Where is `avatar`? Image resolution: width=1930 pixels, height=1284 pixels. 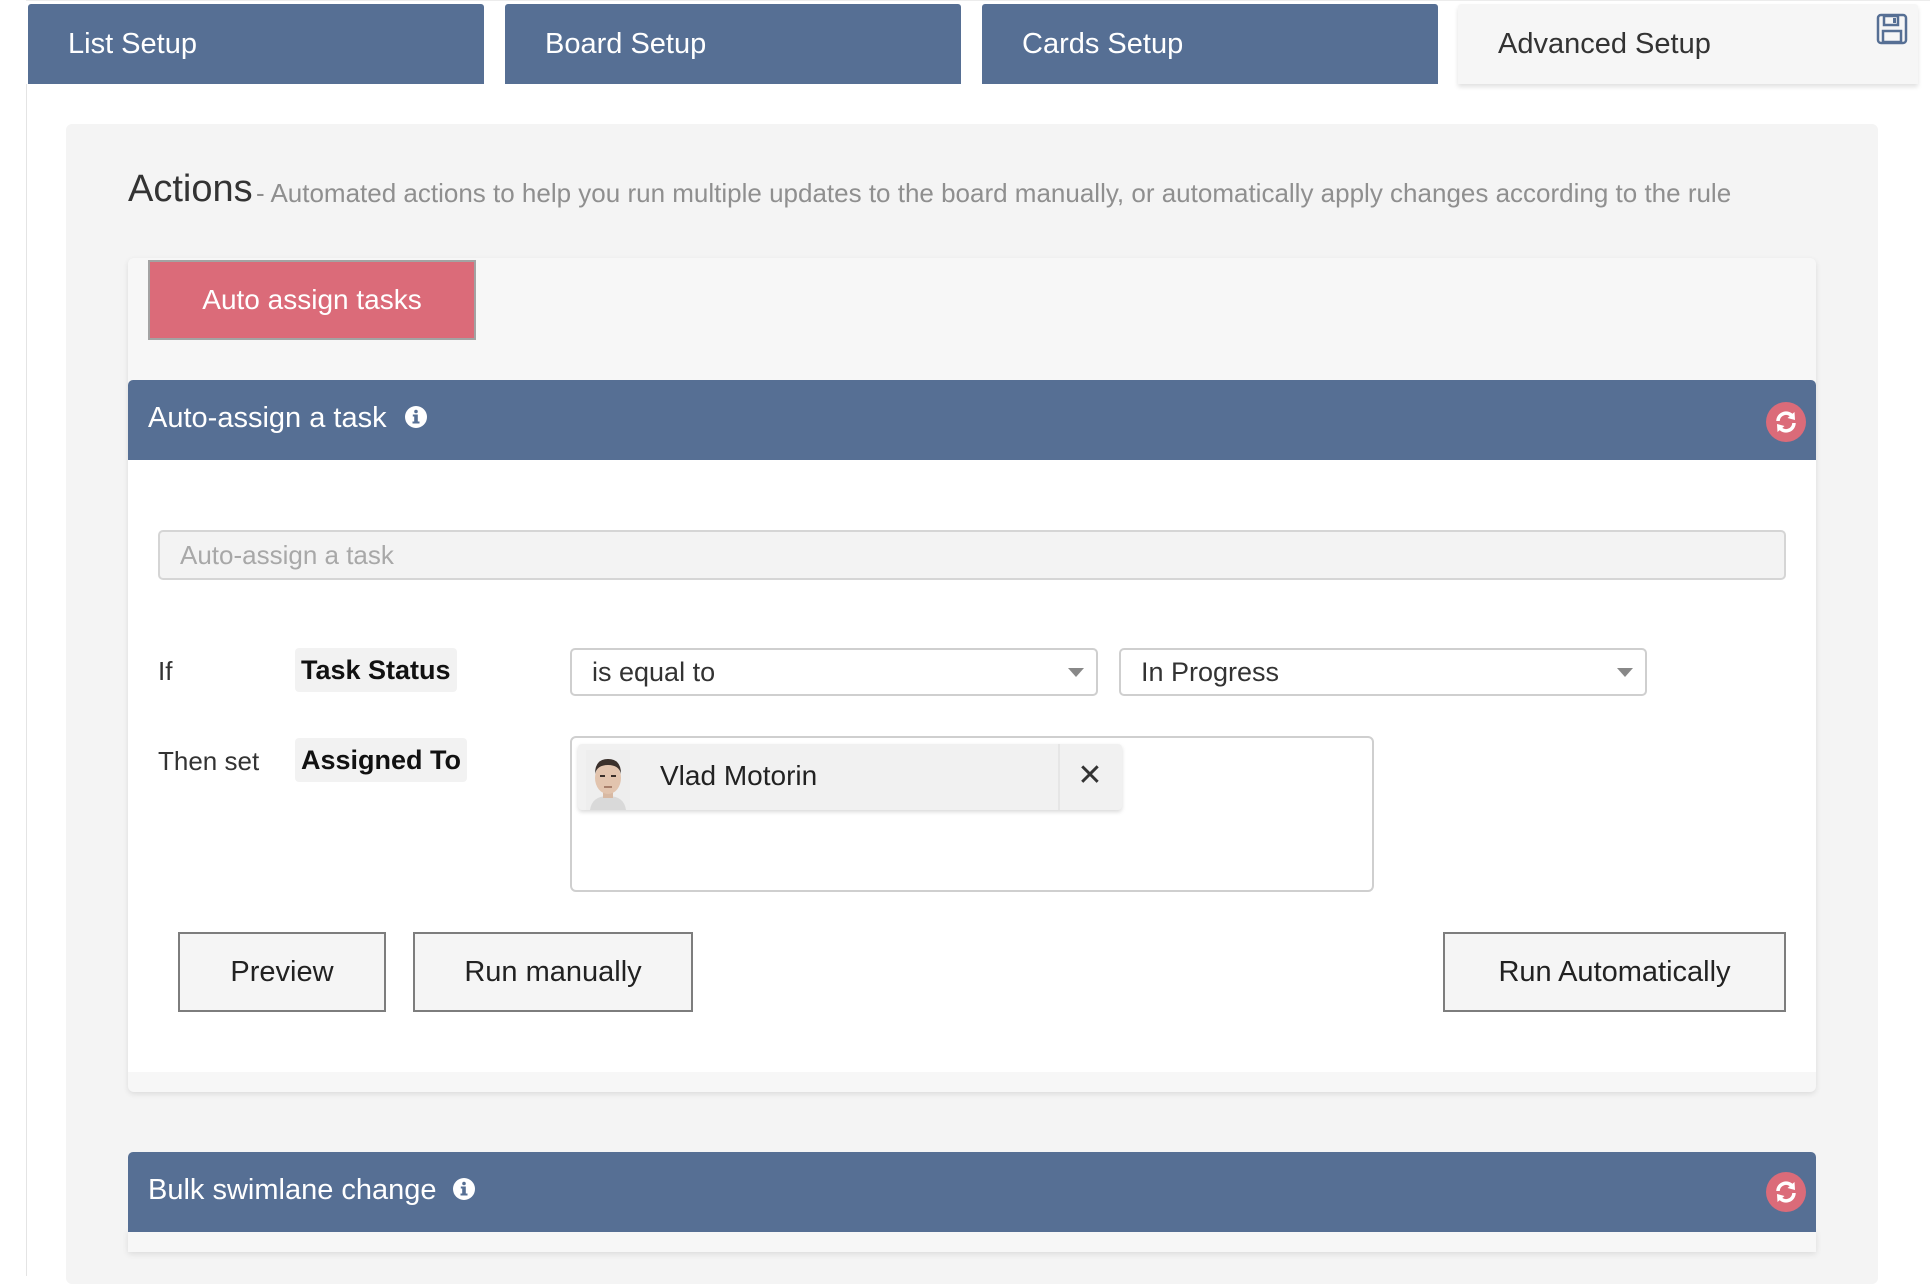 avatar is located at coordinates (608, 780).